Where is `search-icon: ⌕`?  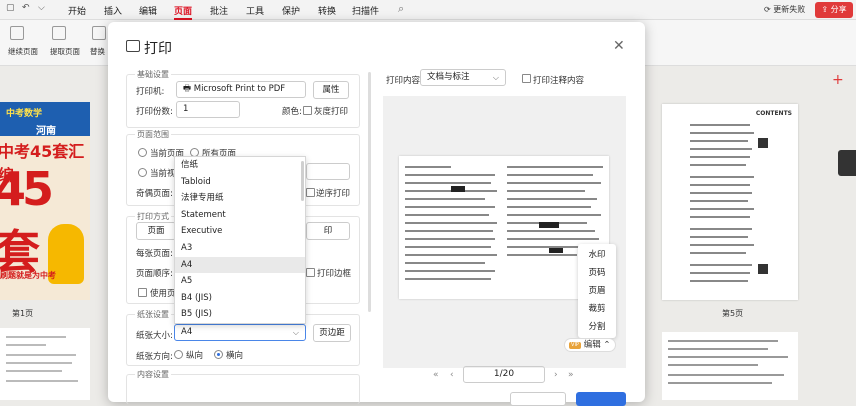 search-icon: ⌕ is located at coordinates (401, 9).